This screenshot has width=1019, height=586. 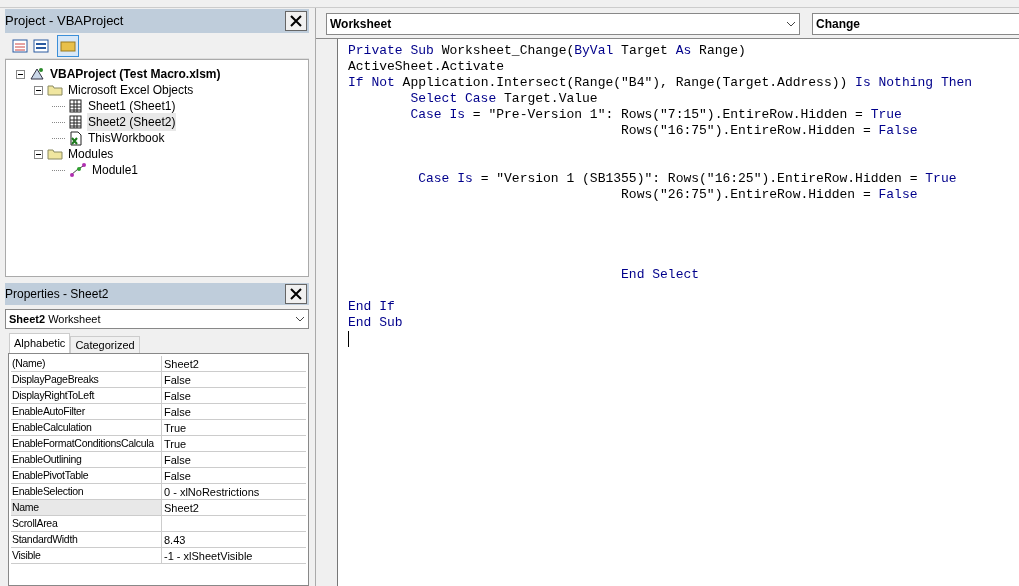 What do you see at coordinates (86, 443) in the screenshot?
I see `property-name: EnableFormatConditionsCalcula` at bounding box center [86, 443].